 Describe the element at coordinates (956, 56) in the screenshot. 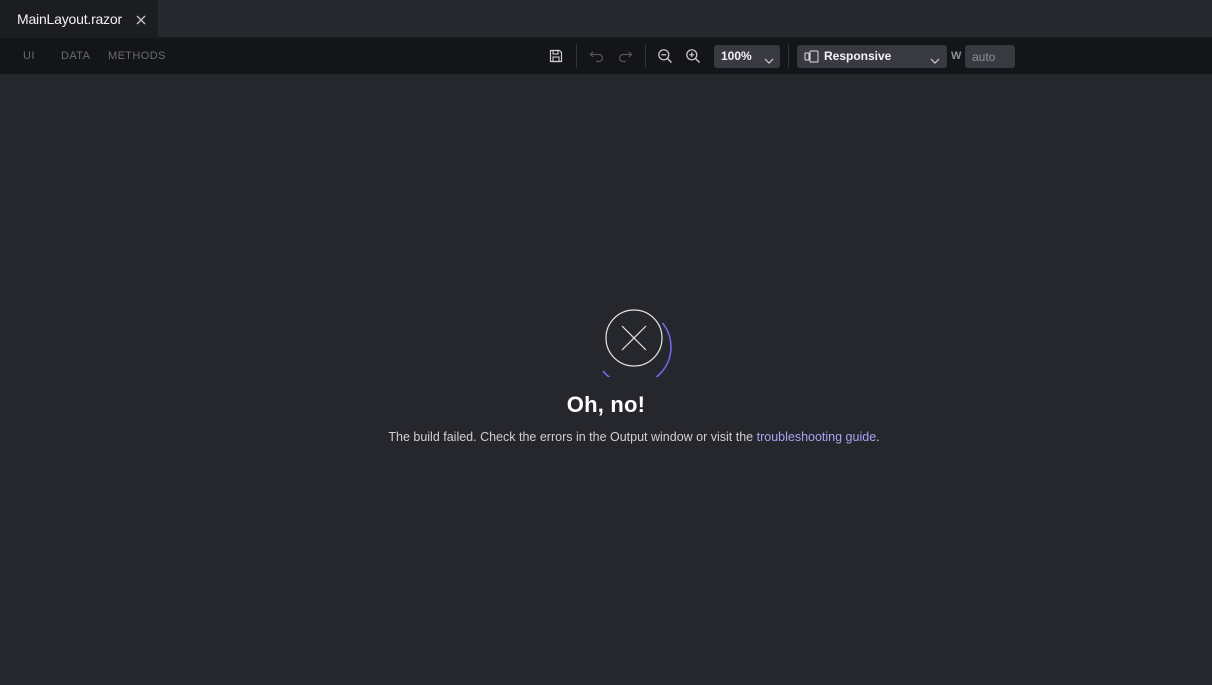

I see `width-label: W` at that location.